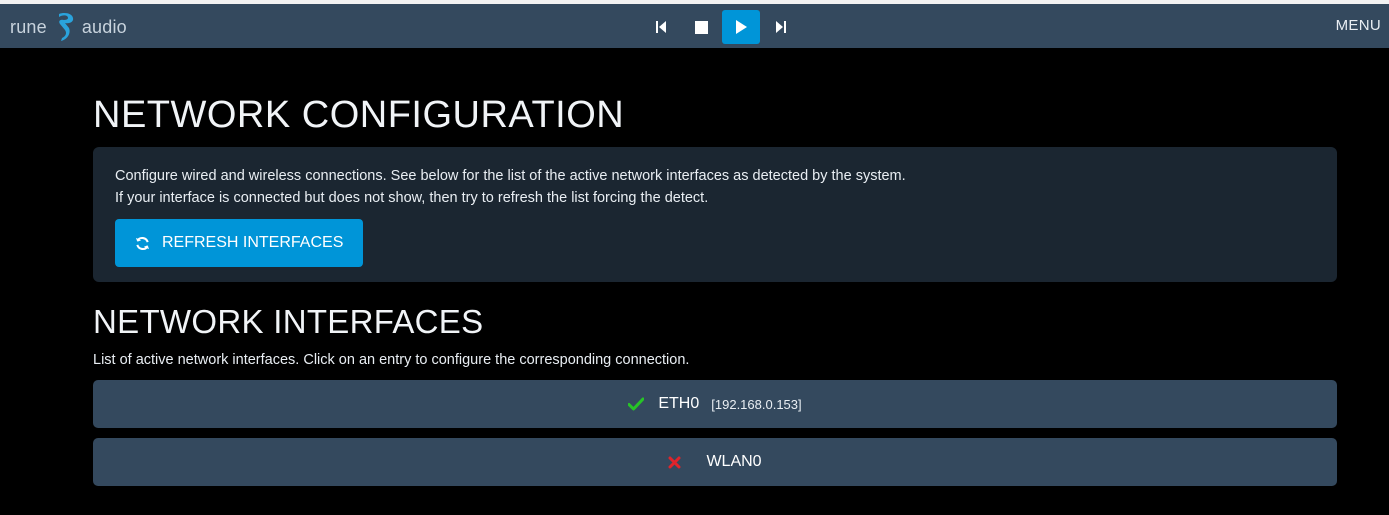 Image resolution: width=1389 pixels, height=515 pixels. I want to click on interface-row-eth0: ETH0 [192.168.0.153], so click(715, 404).